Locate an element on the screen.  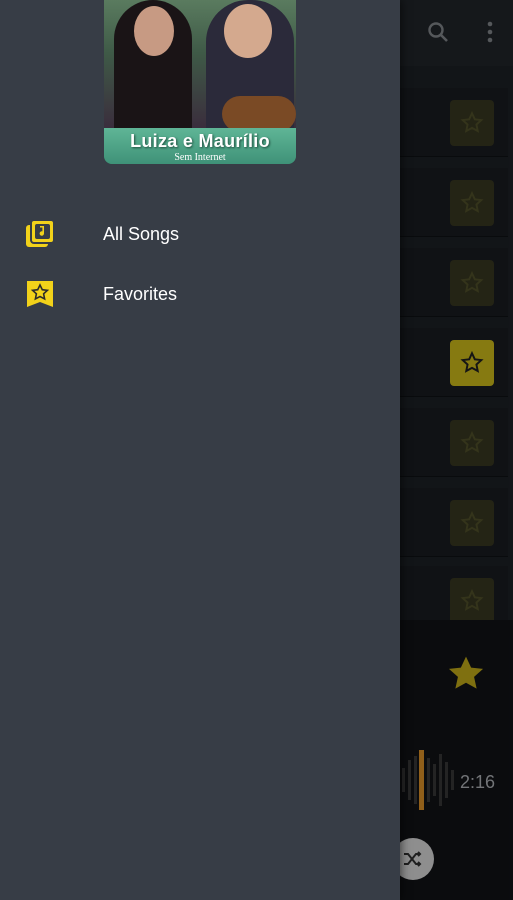
music-library-icon is located at coordinates (40, 234).